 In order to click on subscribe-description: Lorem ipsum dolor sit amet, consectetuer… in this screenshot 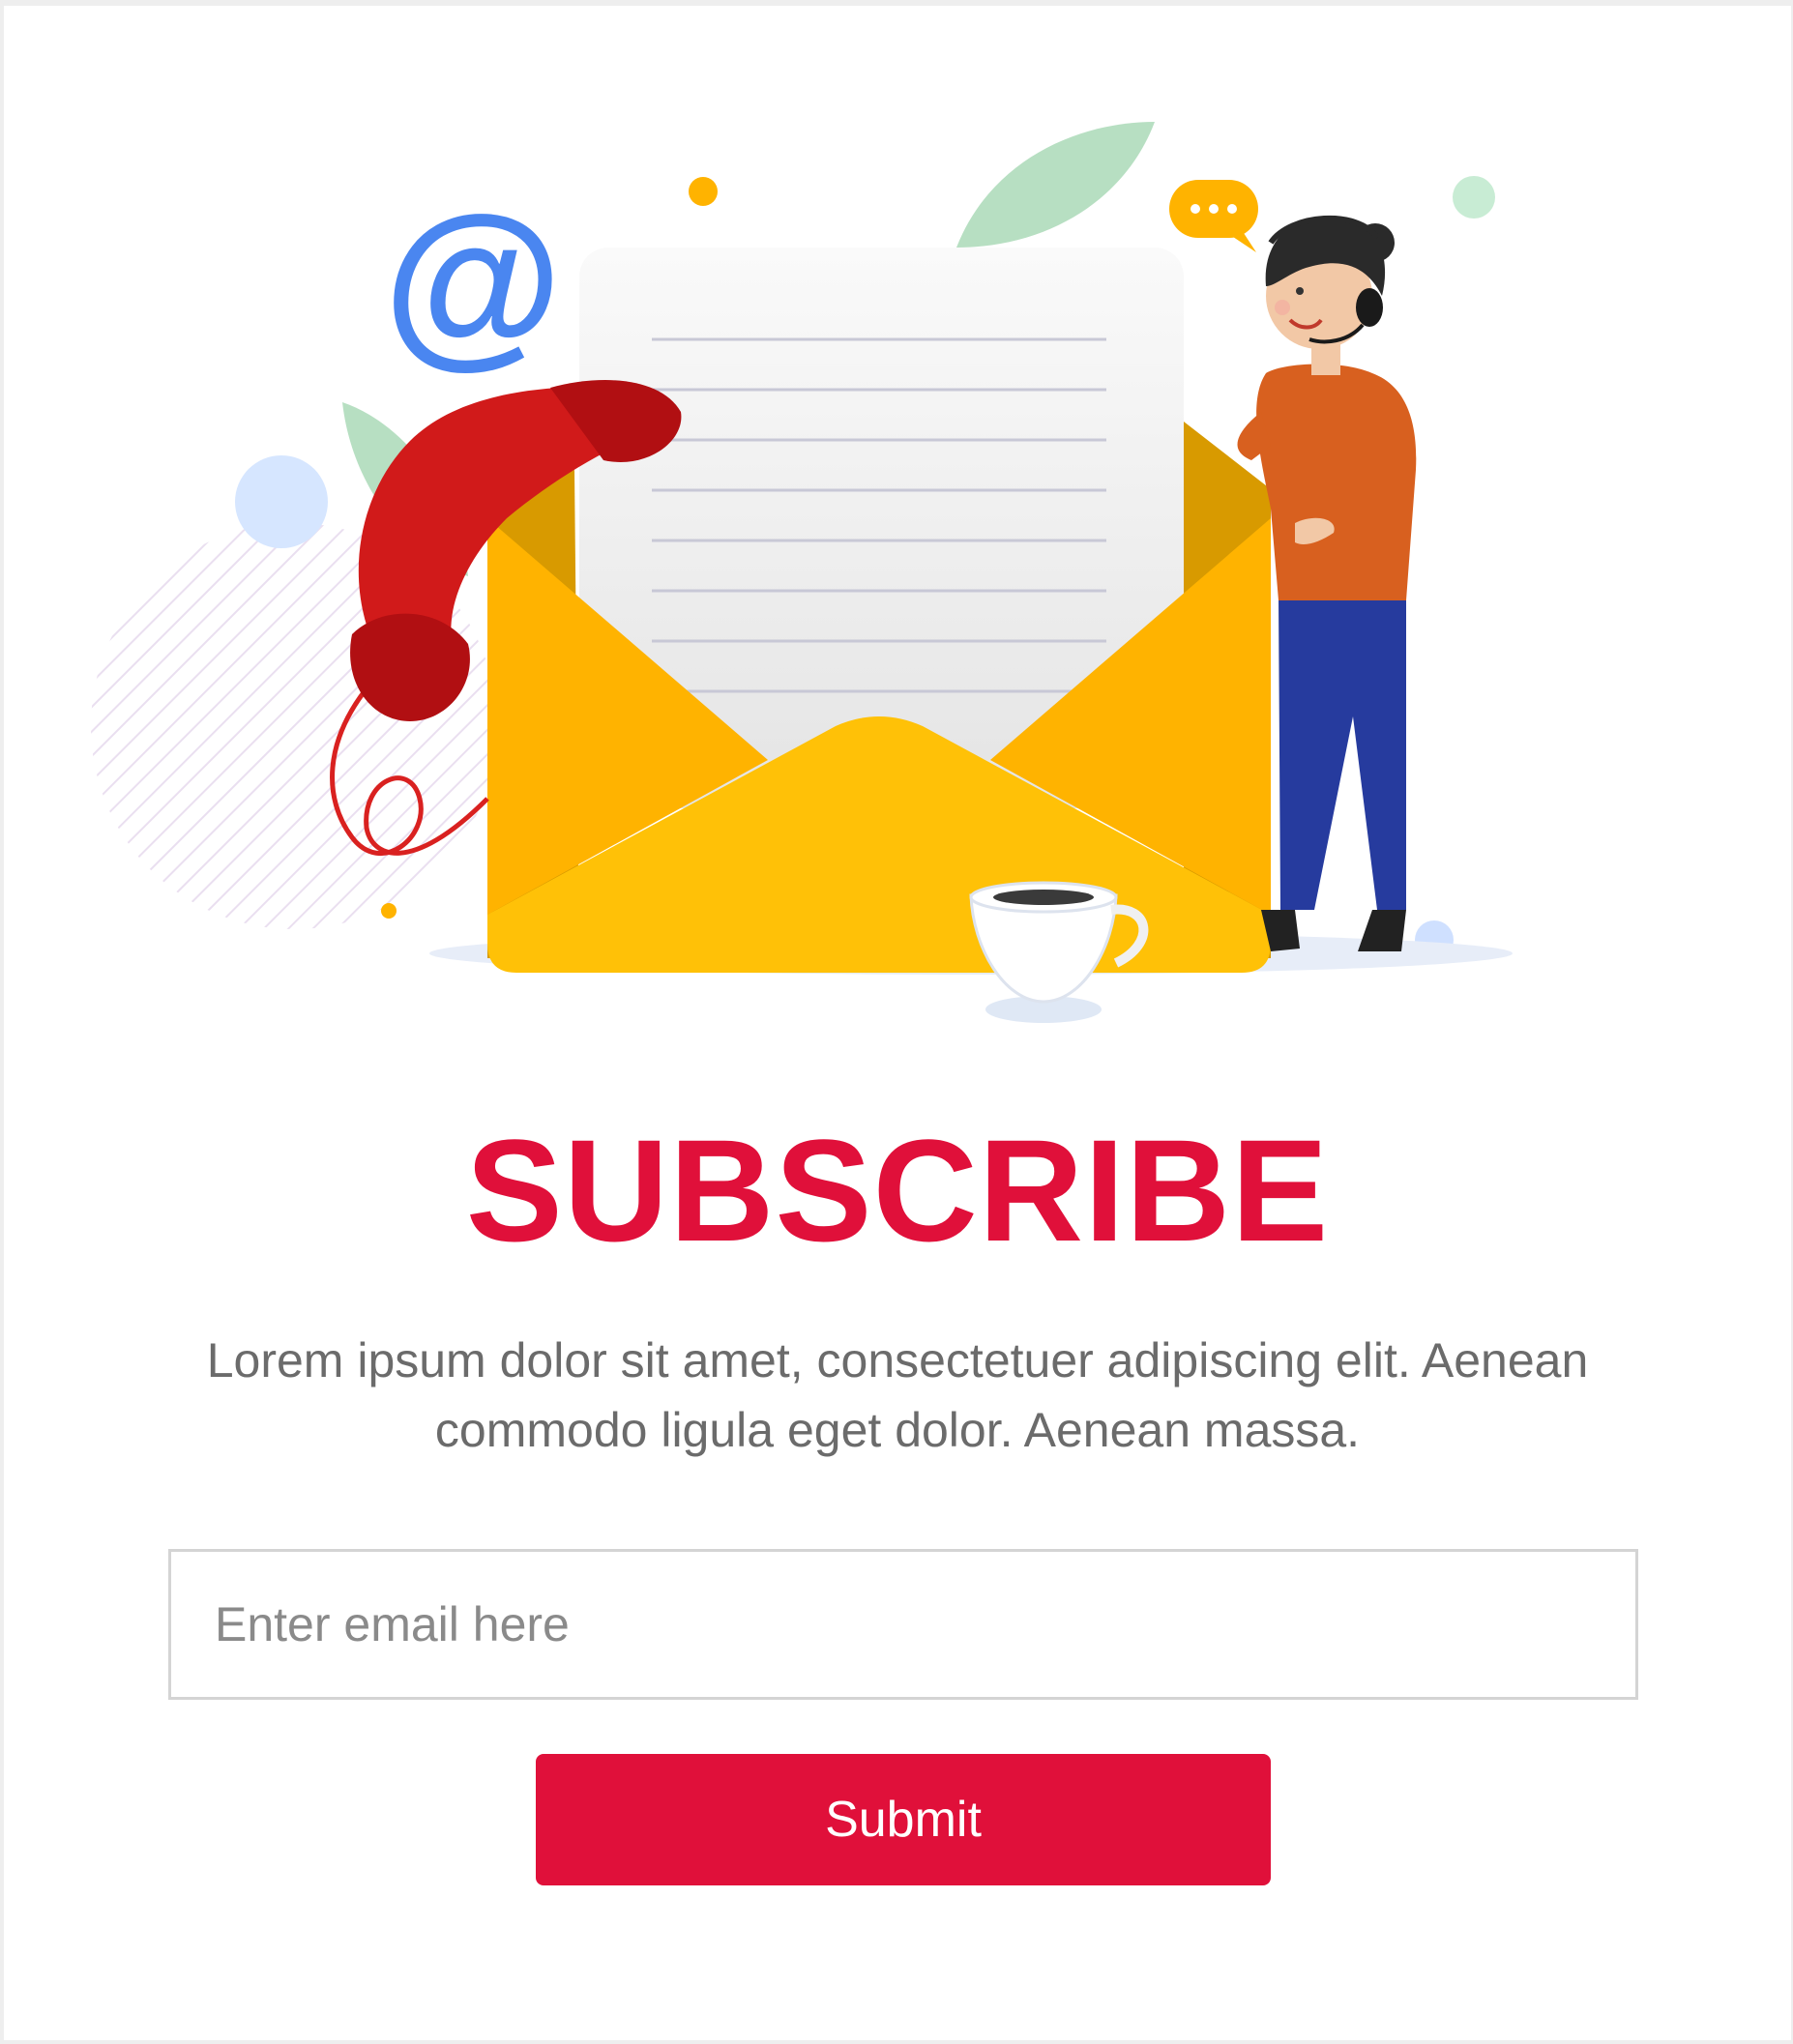, I will do `click(897, 1395)`.